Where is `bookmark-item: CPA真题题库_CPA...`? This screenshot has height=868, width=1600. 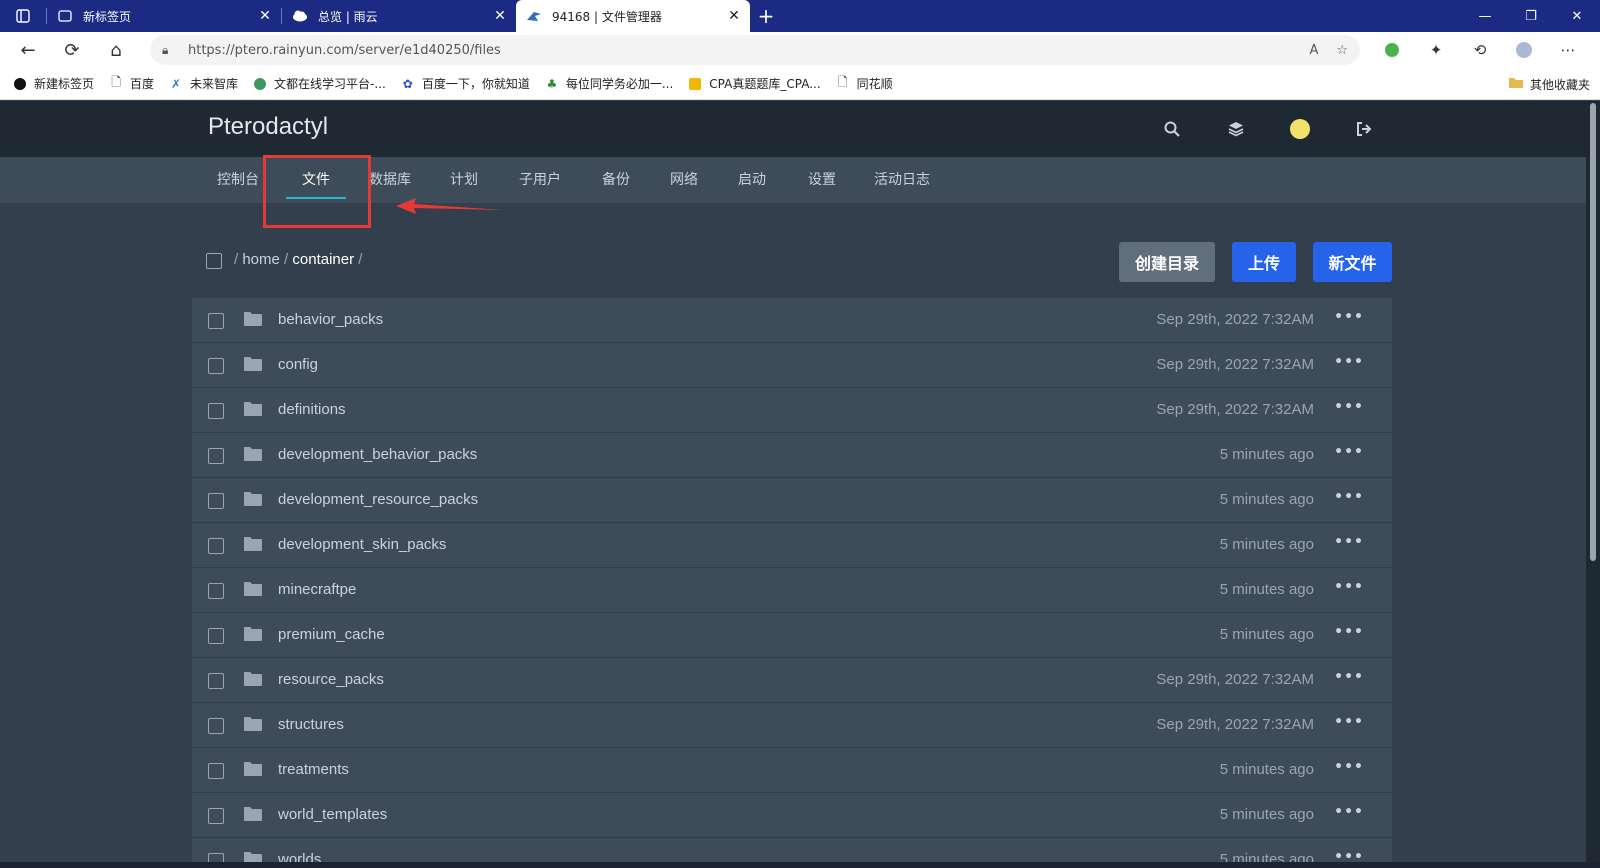
bookmark-item: CPA真题题库_CPA... is located at coordinates (754, 83).